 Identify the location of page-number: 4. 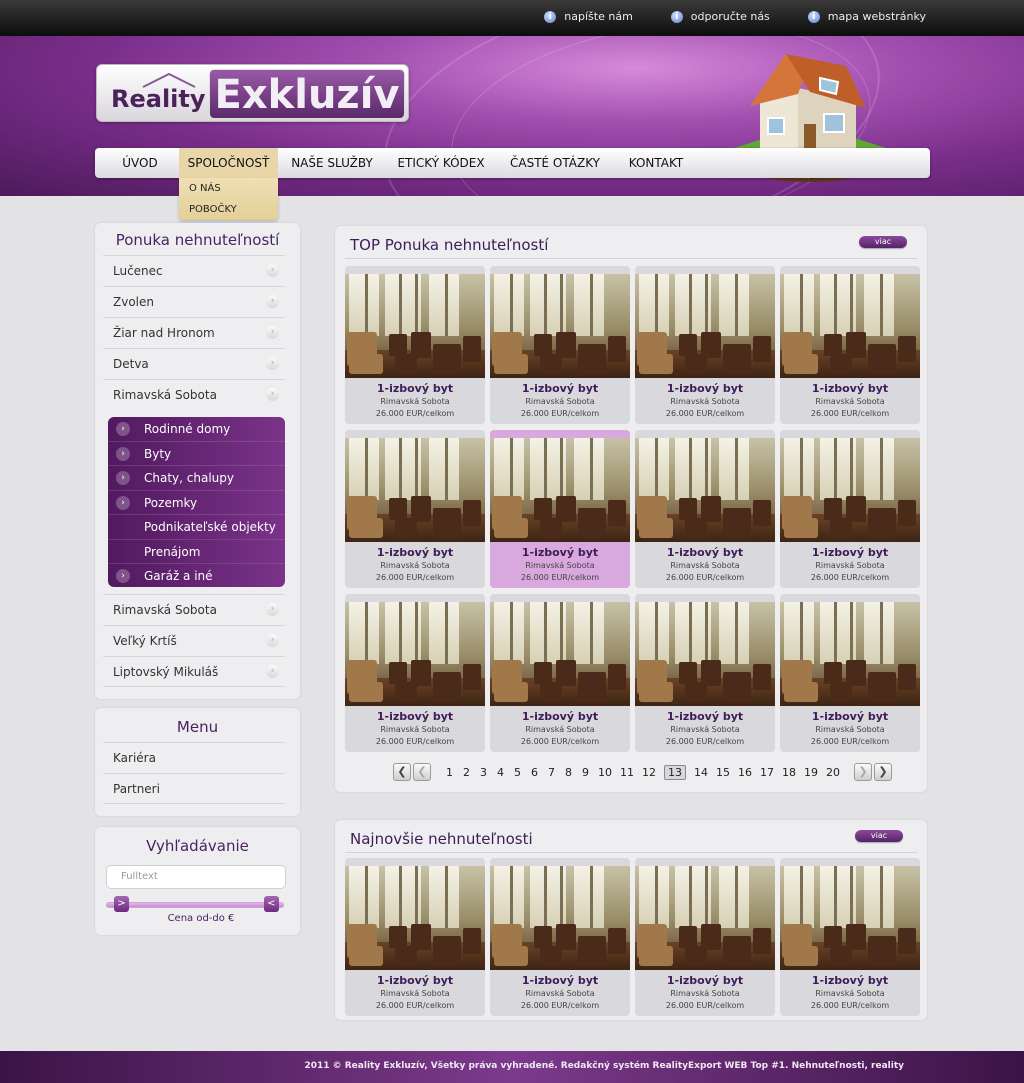
(500, 772).